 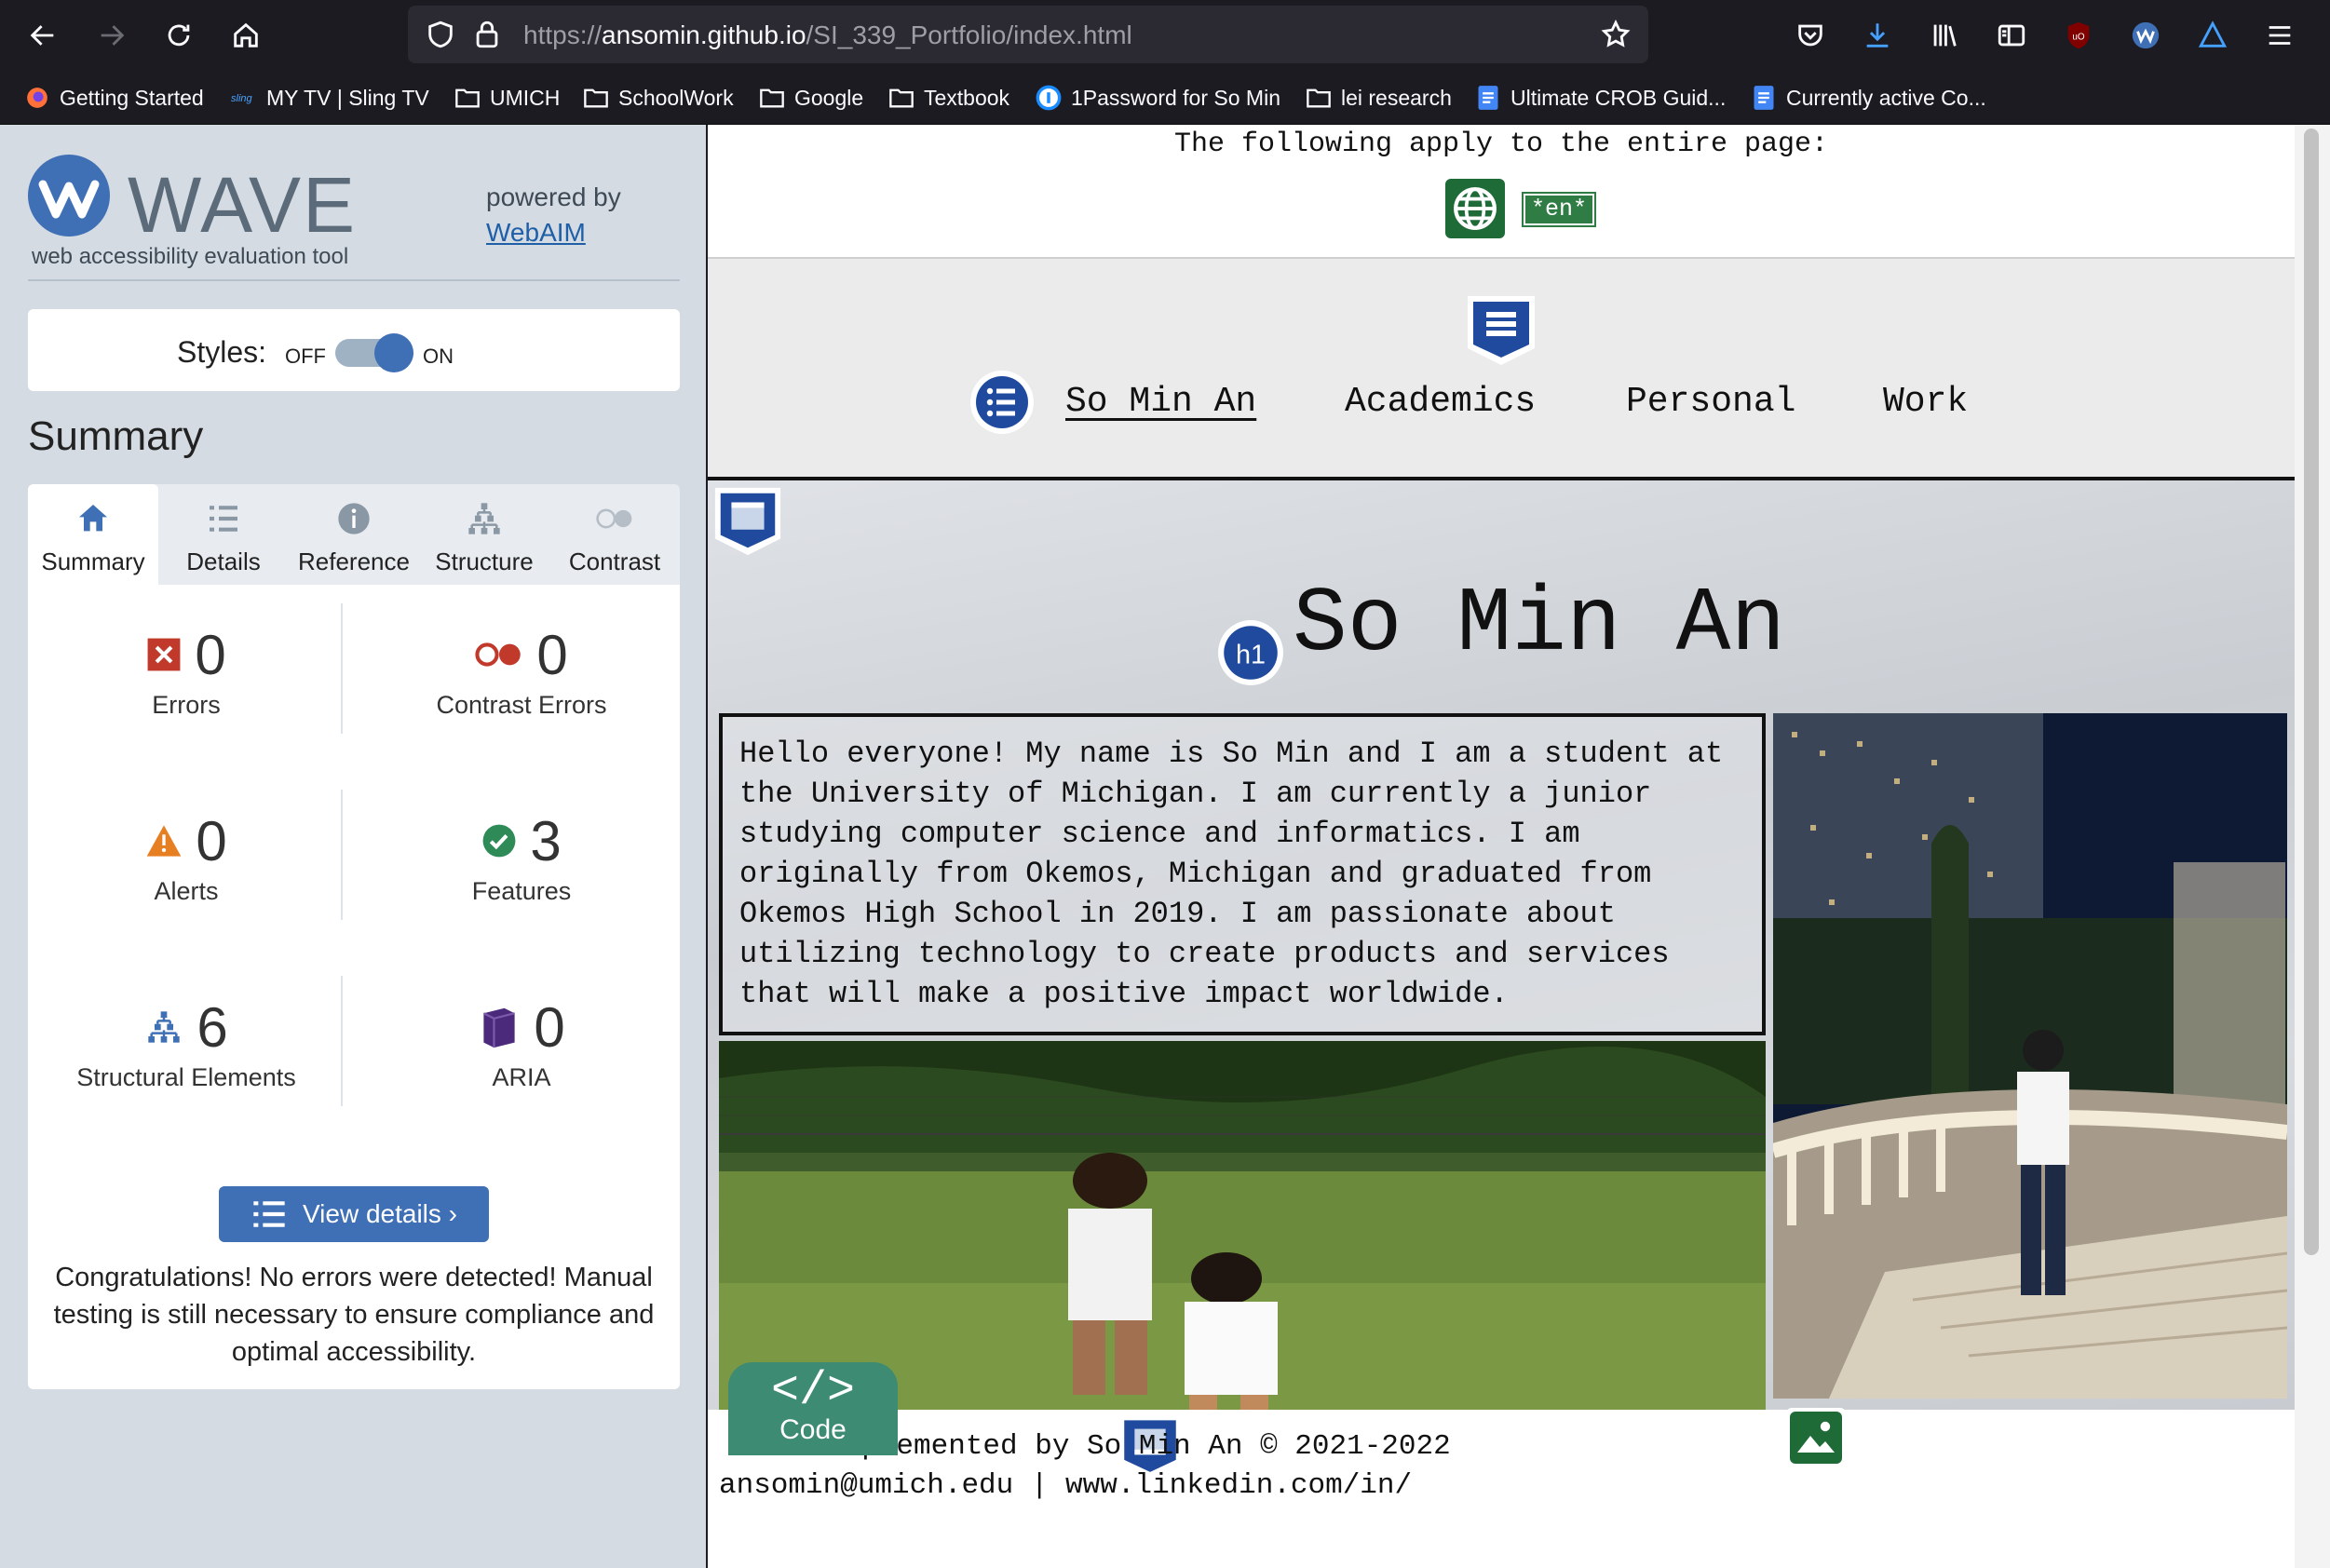 I want to click on language-globe-icon, so click(x=1475, y=208).